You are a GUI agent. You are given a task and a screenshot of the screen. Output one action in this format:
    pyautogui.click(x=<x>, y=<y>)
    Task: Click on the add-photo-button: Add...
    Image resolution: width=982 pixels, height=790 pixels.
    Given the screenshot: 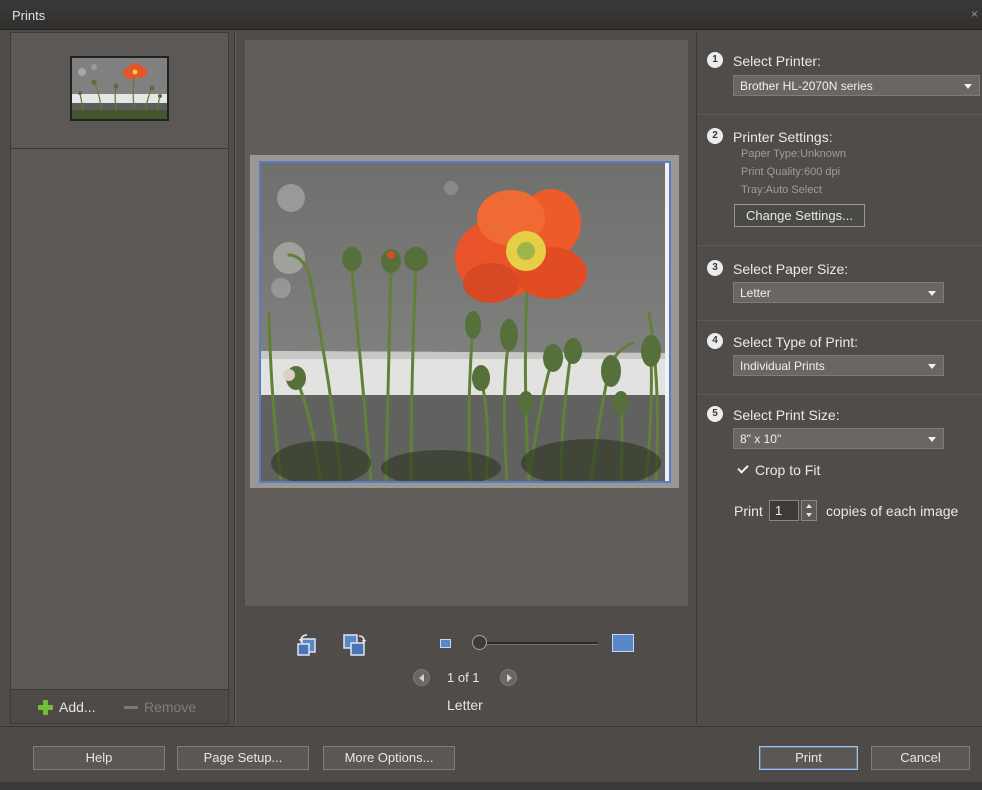 What is the action you would take?
    pyautogui.click(x=66, y=707)
    